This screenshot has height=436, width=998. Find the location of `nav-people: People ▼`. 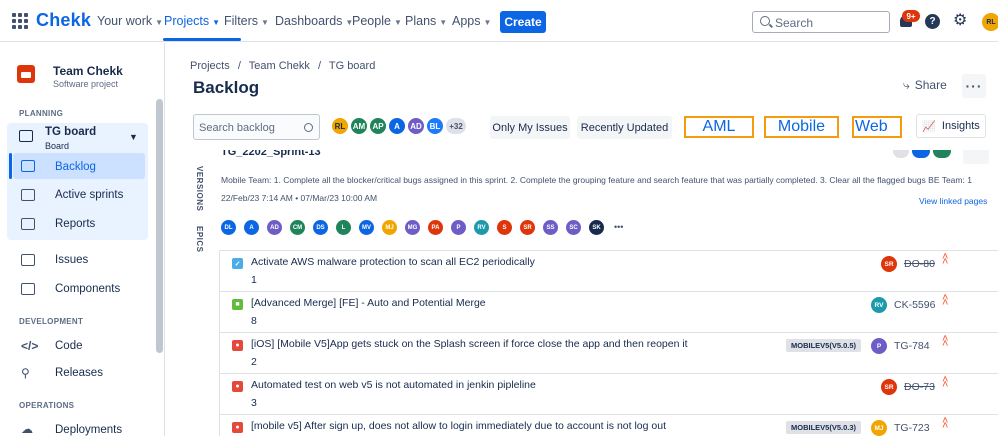

nav-people: People ▼ is located at coordinates (377, 21).